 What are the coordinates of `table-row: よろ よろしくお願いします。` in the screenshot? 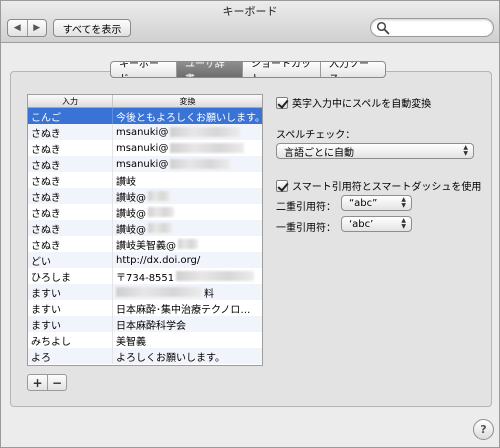 It's located at (145, 356).